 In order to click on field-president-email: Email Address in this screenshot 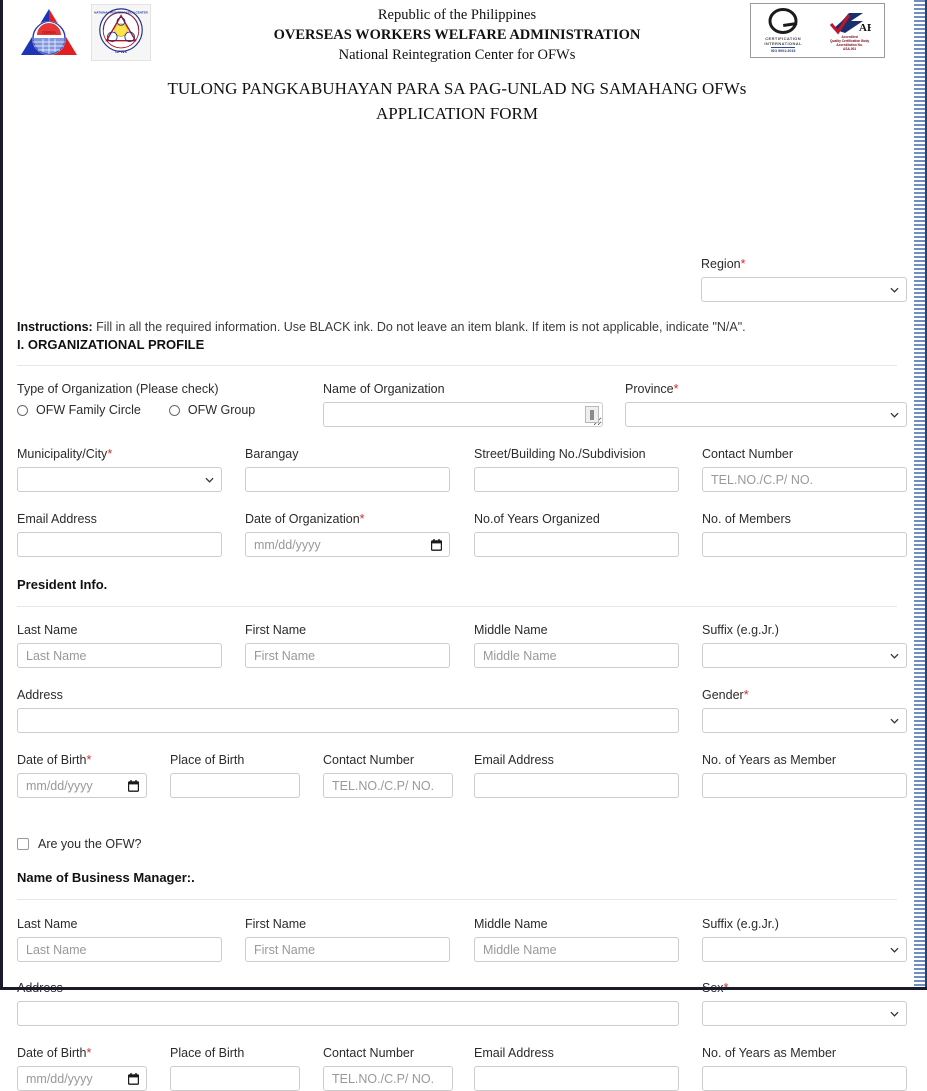, I will do `click(576, 775)`.